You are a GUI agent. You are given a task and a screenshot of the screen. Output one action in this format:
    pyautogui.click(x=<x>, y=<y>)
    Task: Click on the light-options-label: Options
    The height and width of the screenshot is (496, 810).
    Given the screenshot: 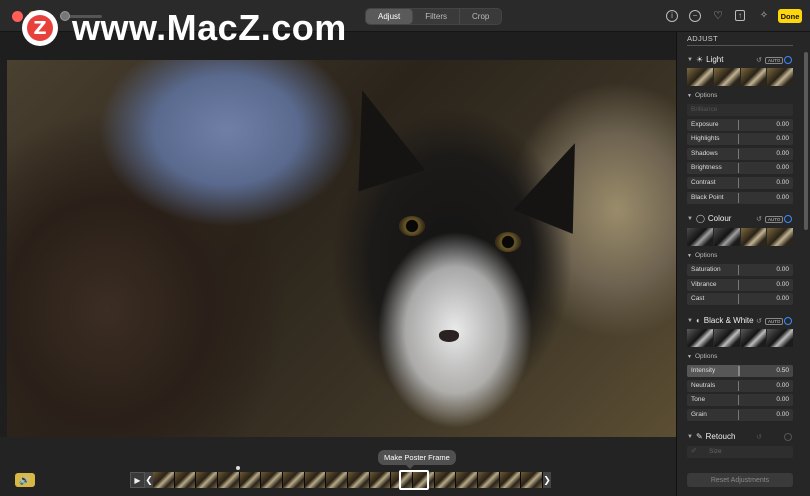 What is the action you would take?
    pyautogui.click(x=706, y=95)
    